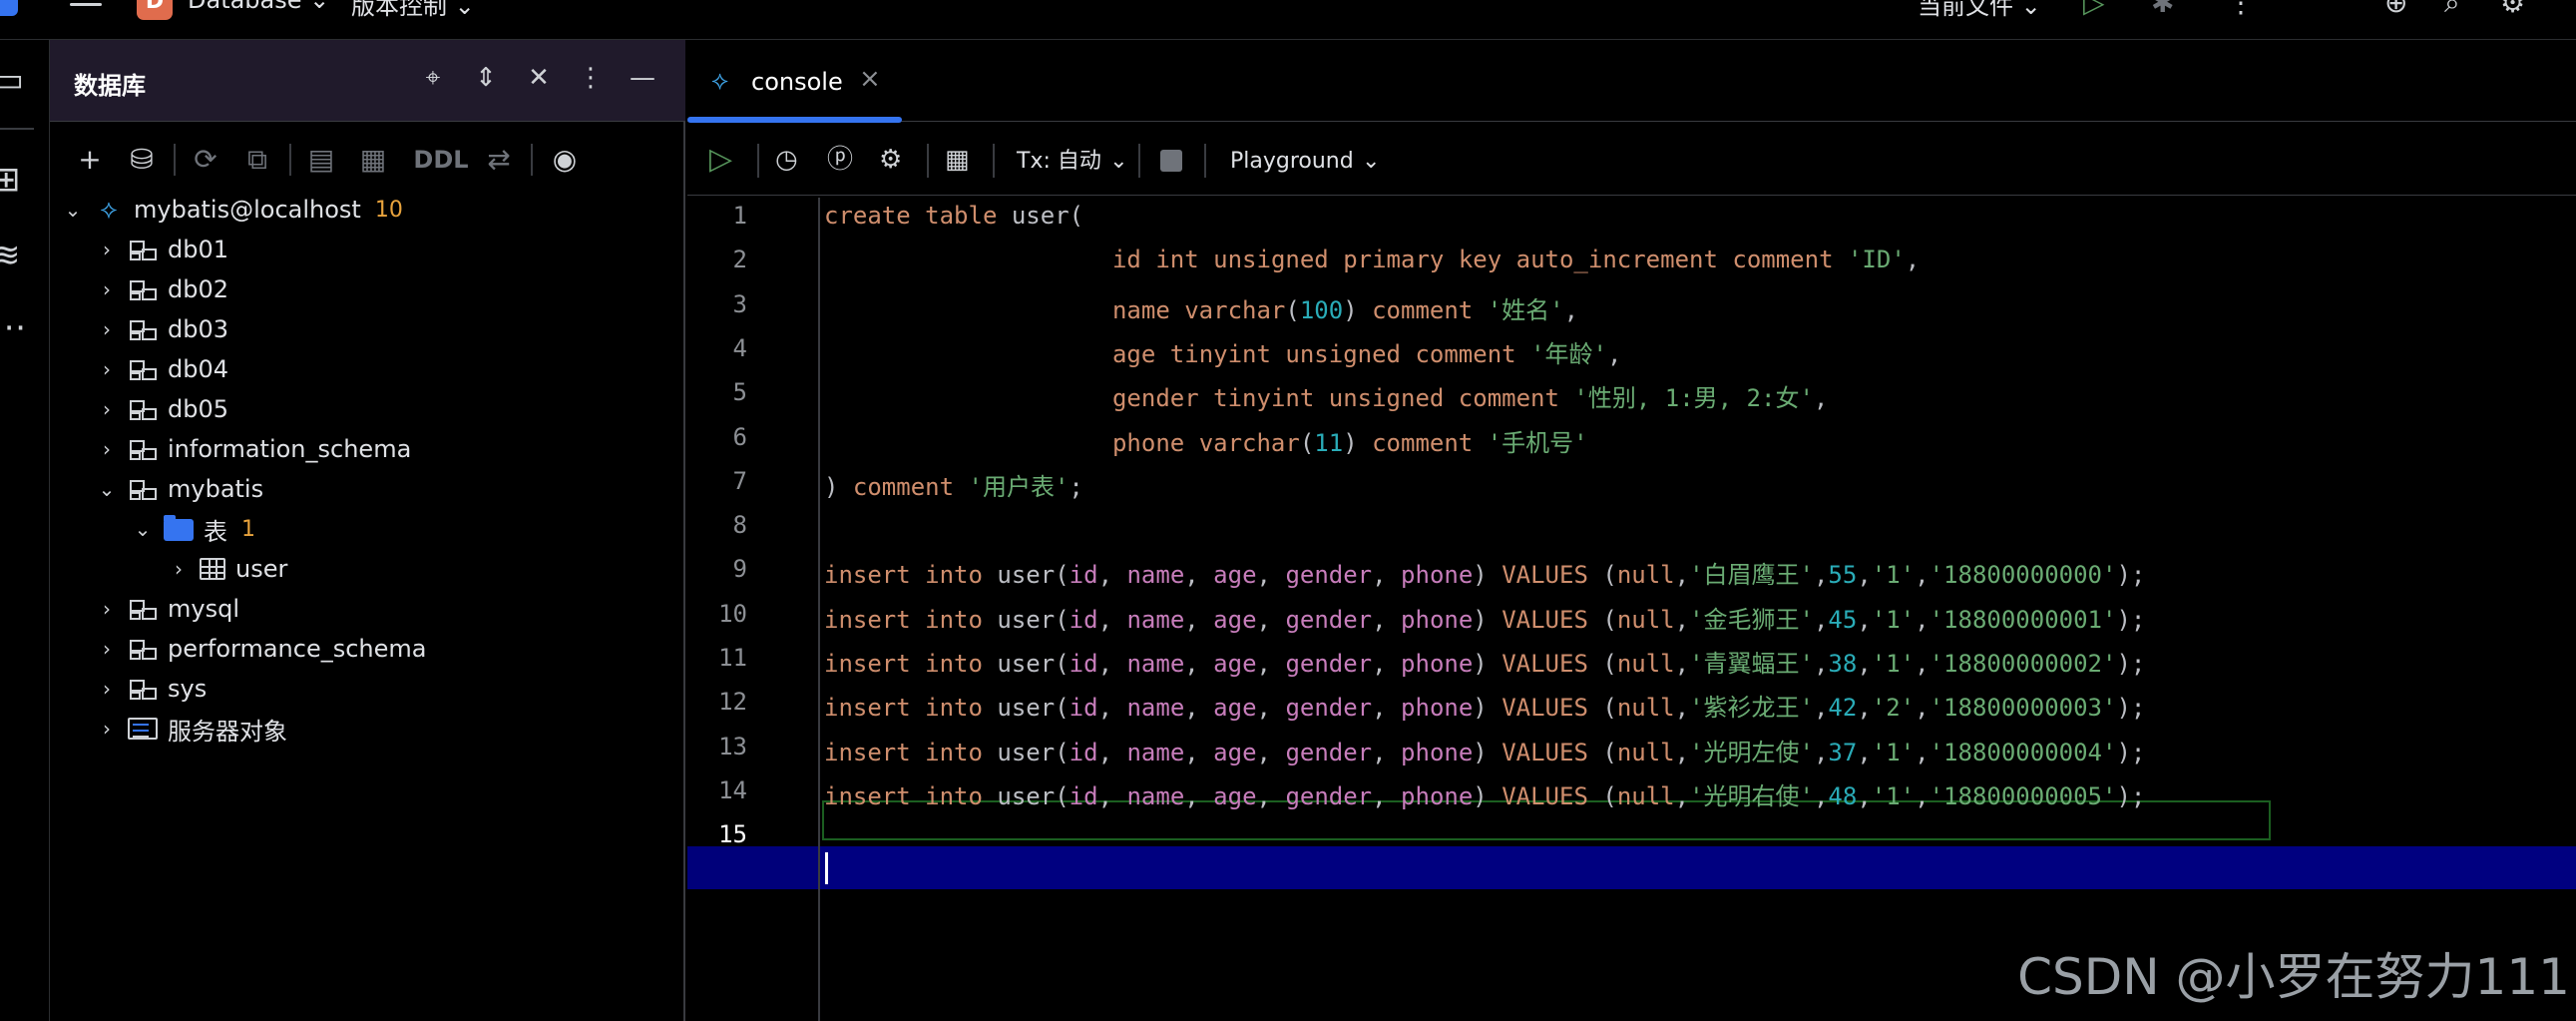 This screenshot has width=2576, height=1021. What do you see at coordinates (10, 180) in the screenshot?
I see `structure-icon: ⊞` at bounding box center [10, 180].